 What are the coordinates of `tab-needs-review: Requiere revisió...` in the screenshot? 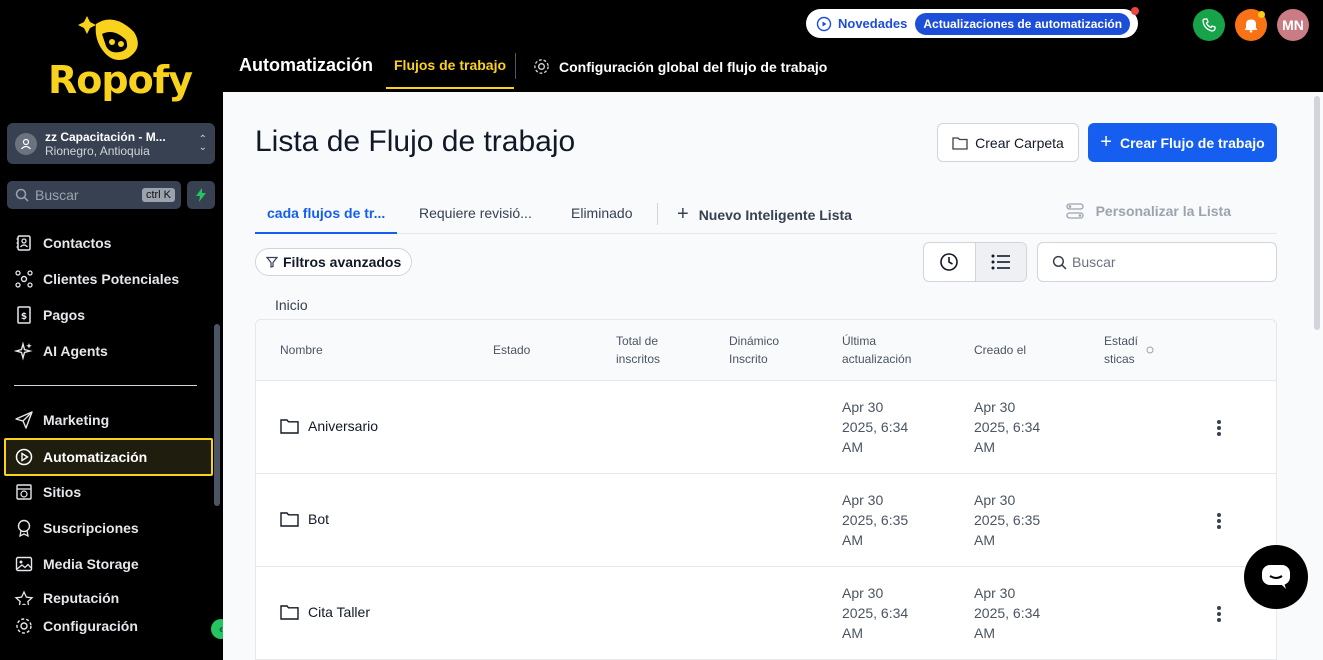 It's located at (475, 215).